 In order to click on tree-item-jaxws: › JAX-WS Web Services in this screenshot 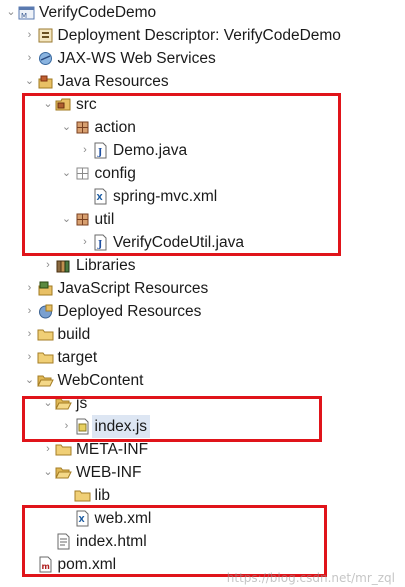, I will do `click(202, 58)`.